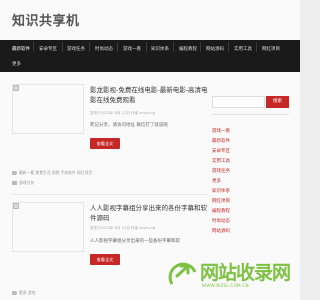  Describe the element at coordinates (221, 161) in the screenshot. I see `sidebar-link-tools: 实用工具` at that location.